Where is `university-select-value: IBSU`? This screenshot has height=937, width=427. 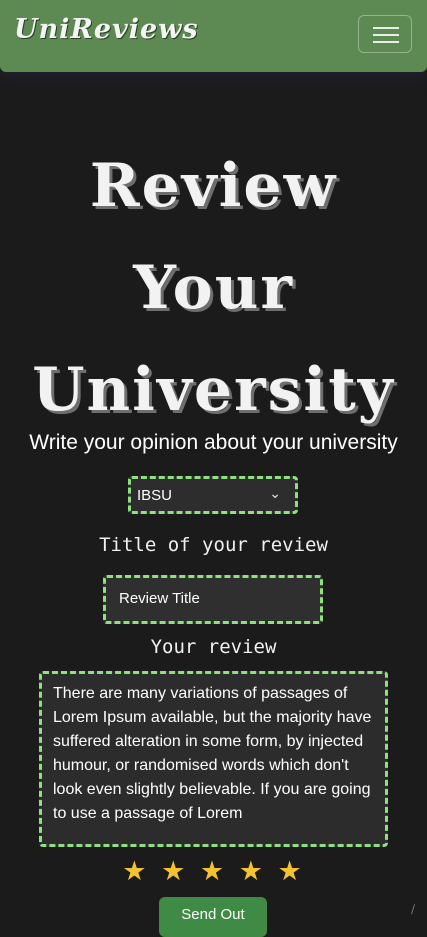 university-select-value: IBSU is located at coordinates (155, 495).